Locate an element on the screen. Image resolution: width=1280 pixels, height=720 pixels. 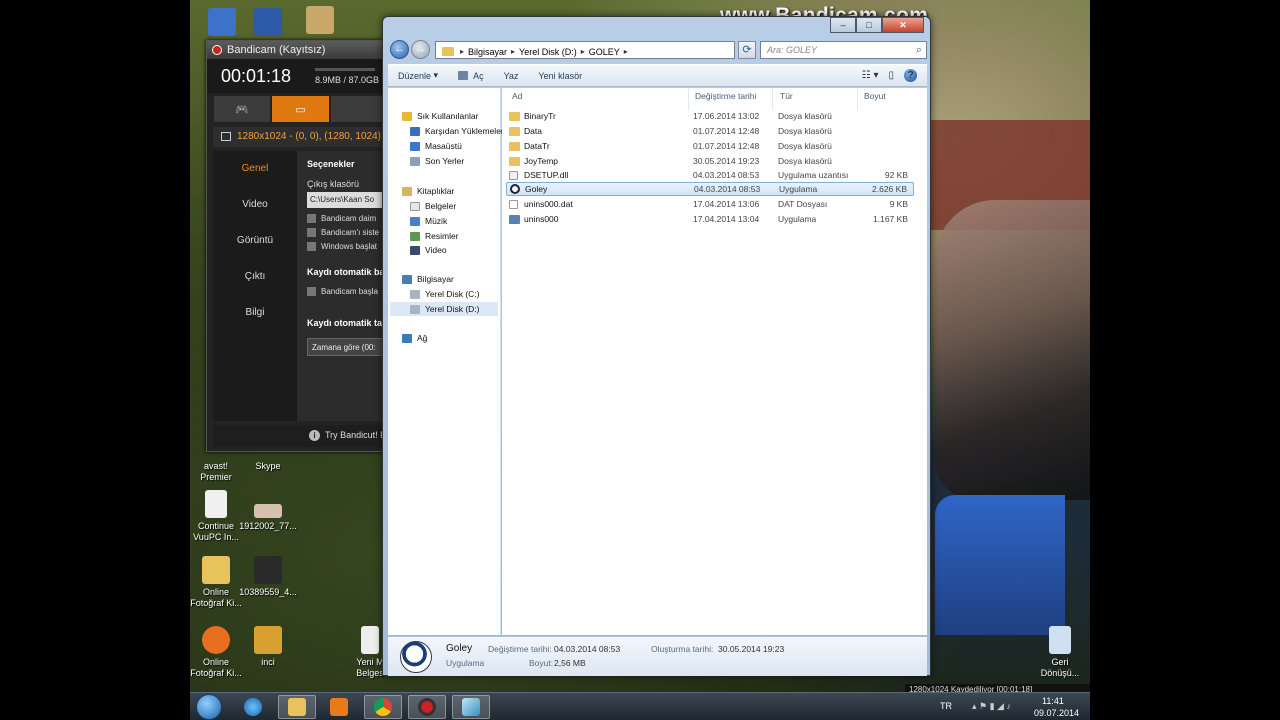
file-row-selected: Goley 04.03.2014 08:53 Uygulama 2.626 KB is located at coordinates (710, 189).